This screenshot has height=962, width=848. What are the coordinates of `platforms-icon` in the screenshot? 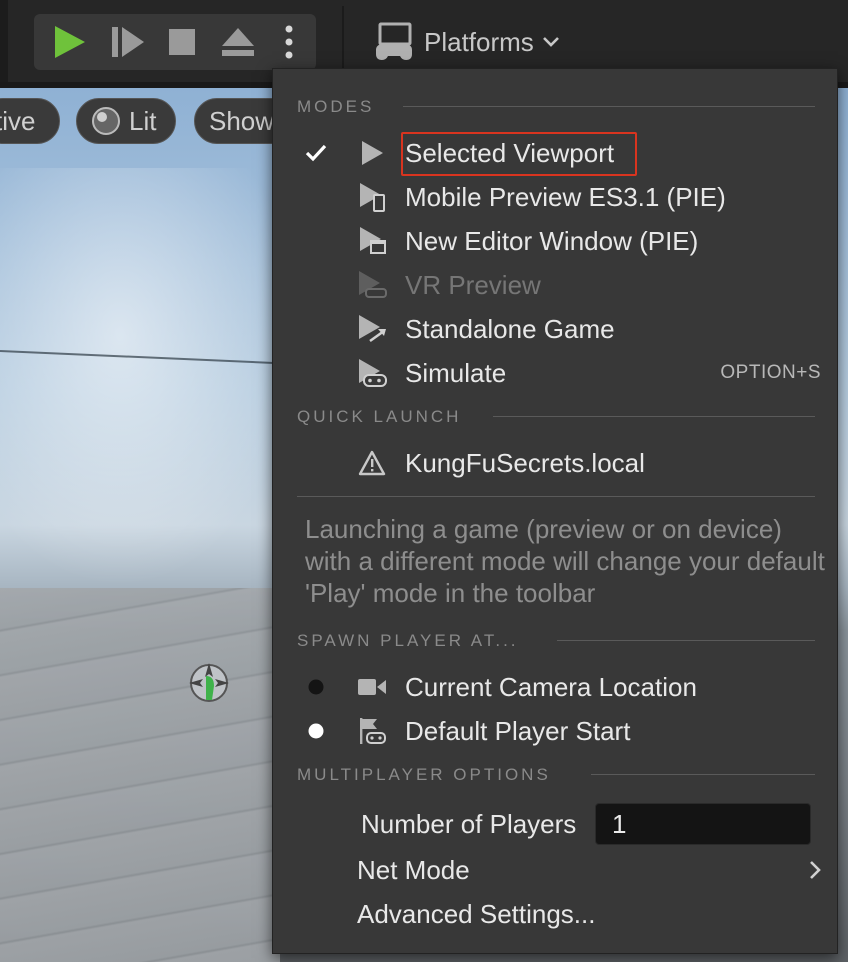 It's located at (394, 41).